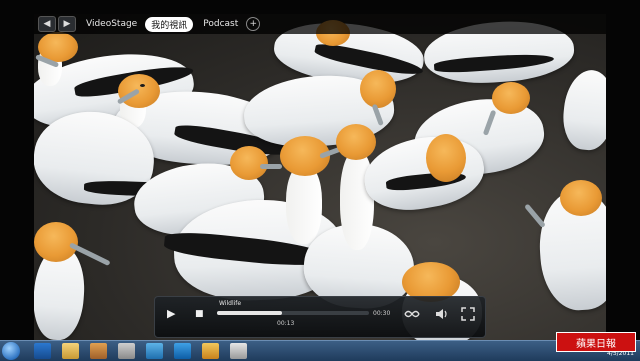 This screenshot has height=361, width=640. I want to click on repeat-icon, so click(412, 314).